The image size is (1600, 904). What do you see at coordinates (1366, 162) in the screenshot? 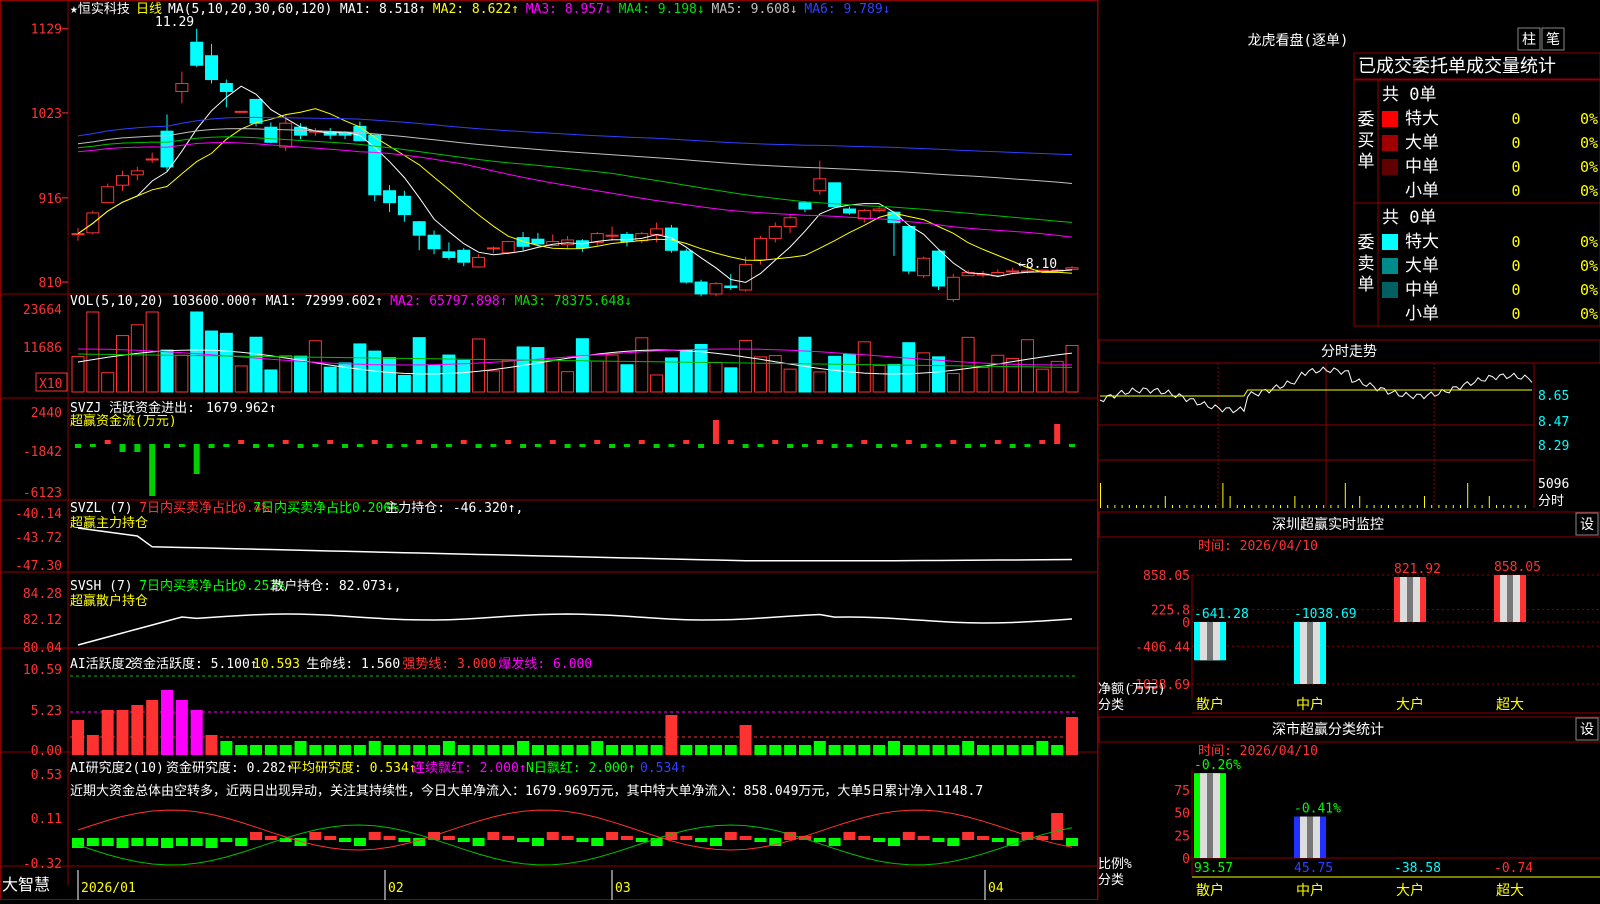
I see `buy-label: 单` at bounding box center [1366, 162].